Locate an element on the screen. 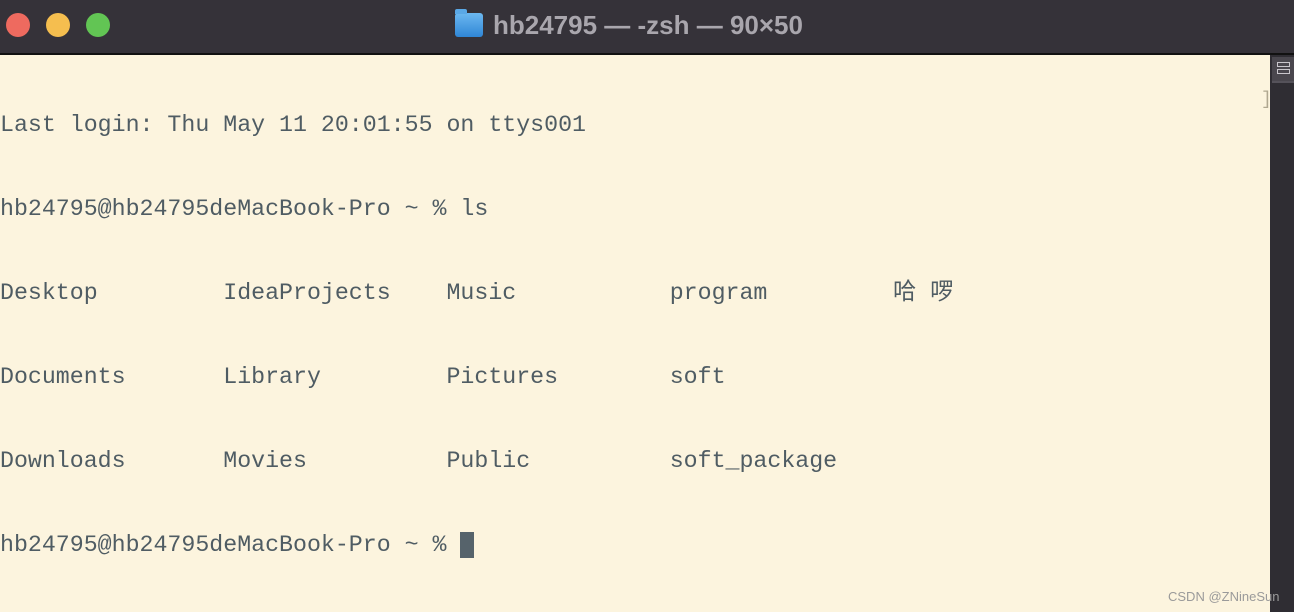 This screenshot has width=1294, height=612. split-pane-icon is located at coordinates (1283, 70).